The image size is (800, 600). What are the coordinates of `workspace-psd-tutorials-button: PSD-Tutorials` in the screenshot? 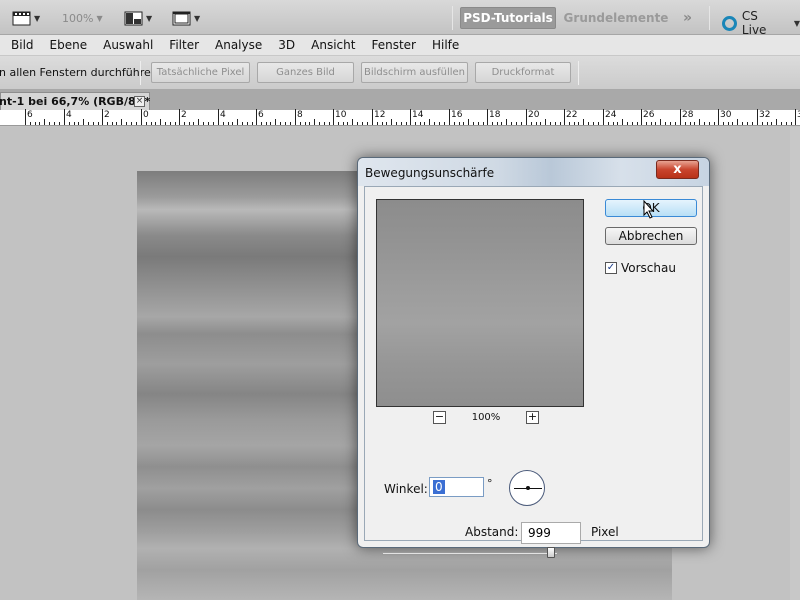 It's located at (508, 18).